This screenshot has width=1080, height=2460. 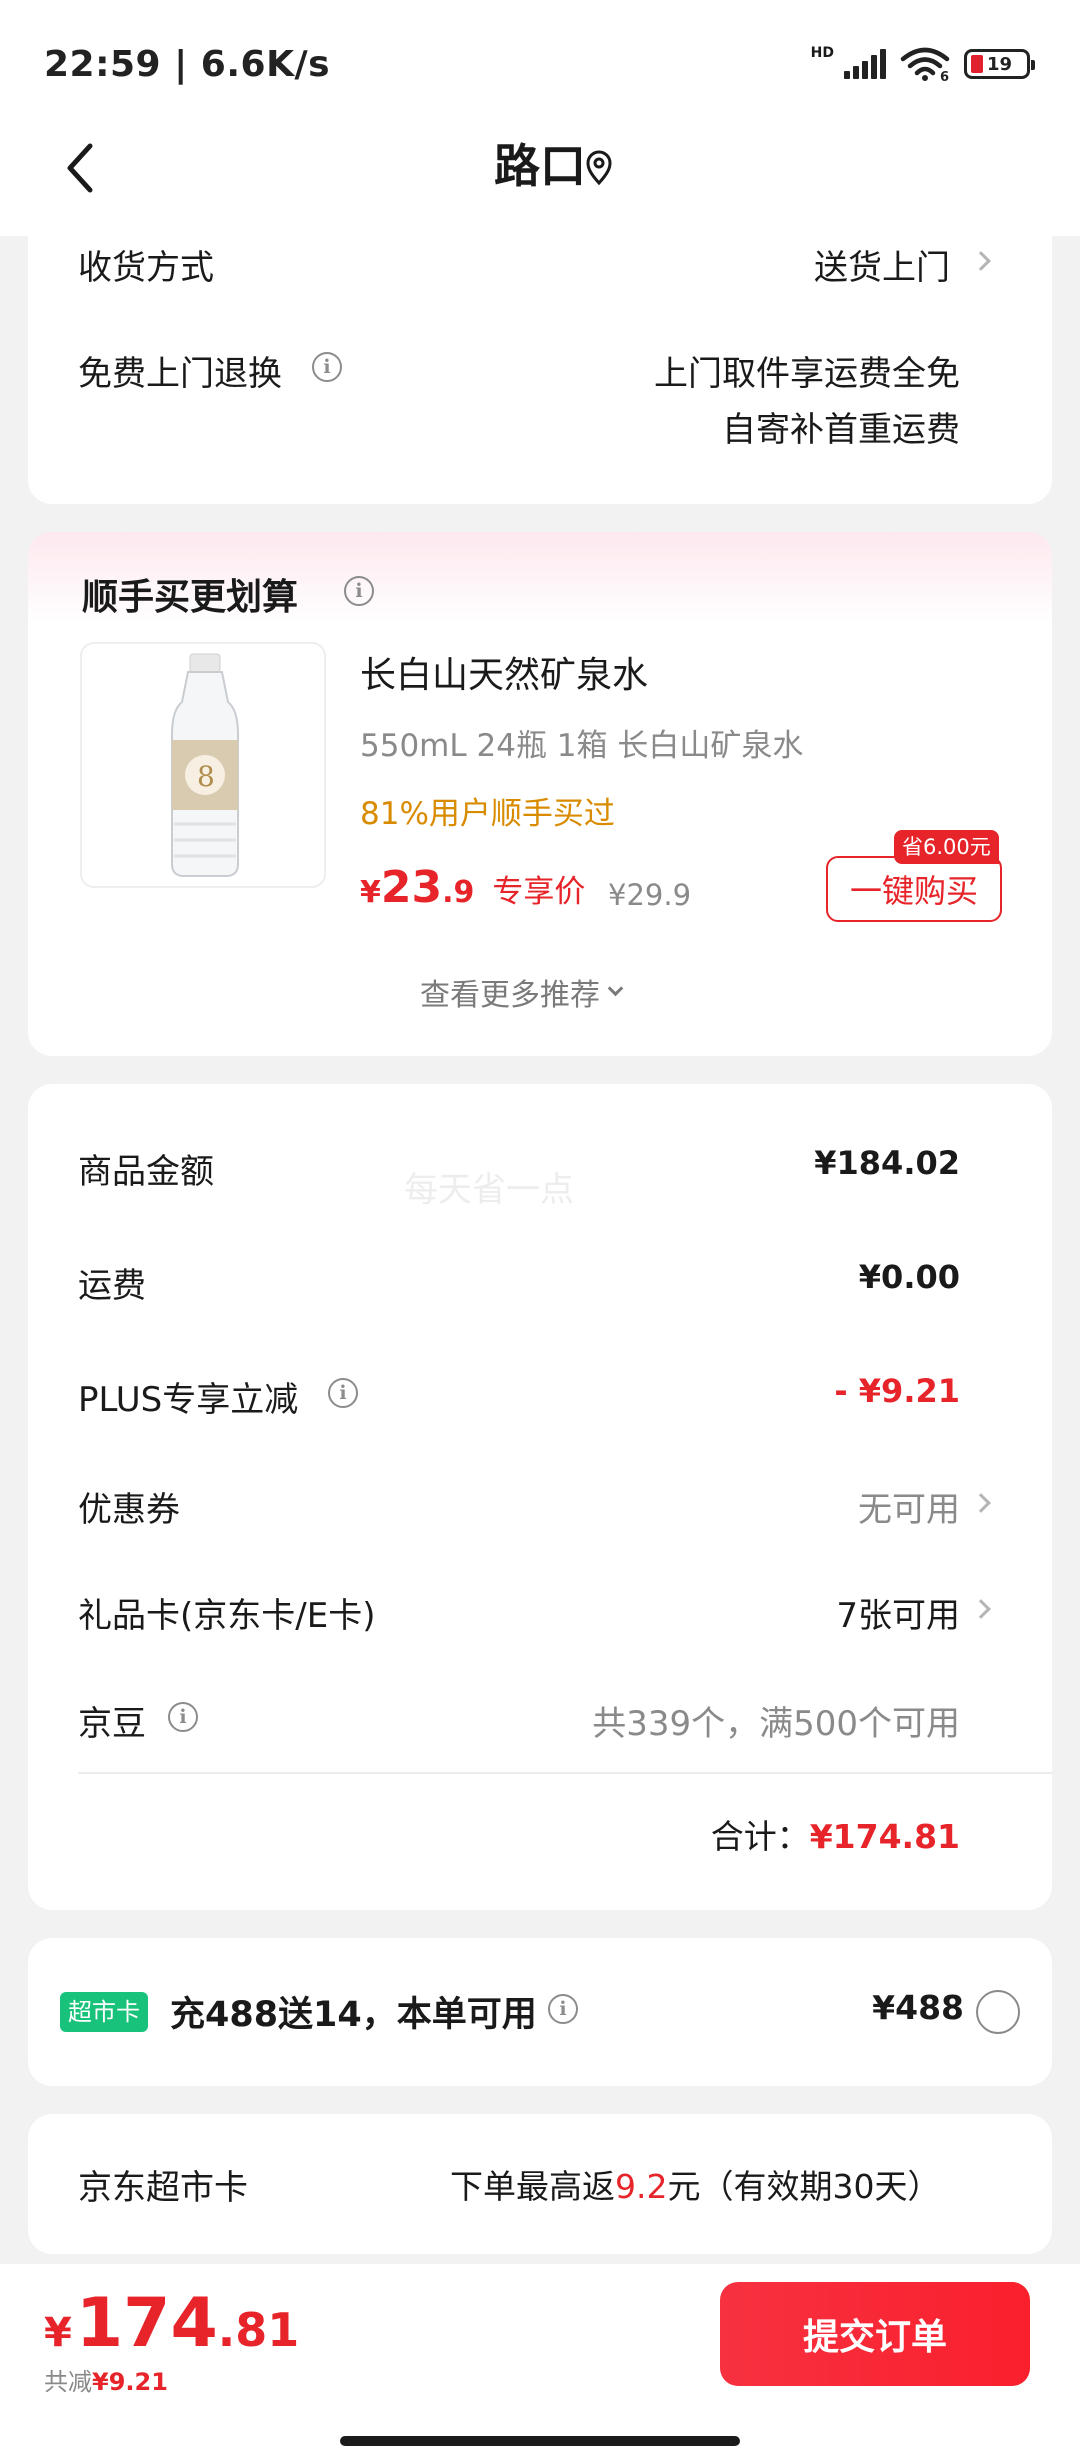 What do you see at coordinates (489, 1190) in the screenshot?
I see `watermark: 每天省一点` at bounding box center [489, 1190].